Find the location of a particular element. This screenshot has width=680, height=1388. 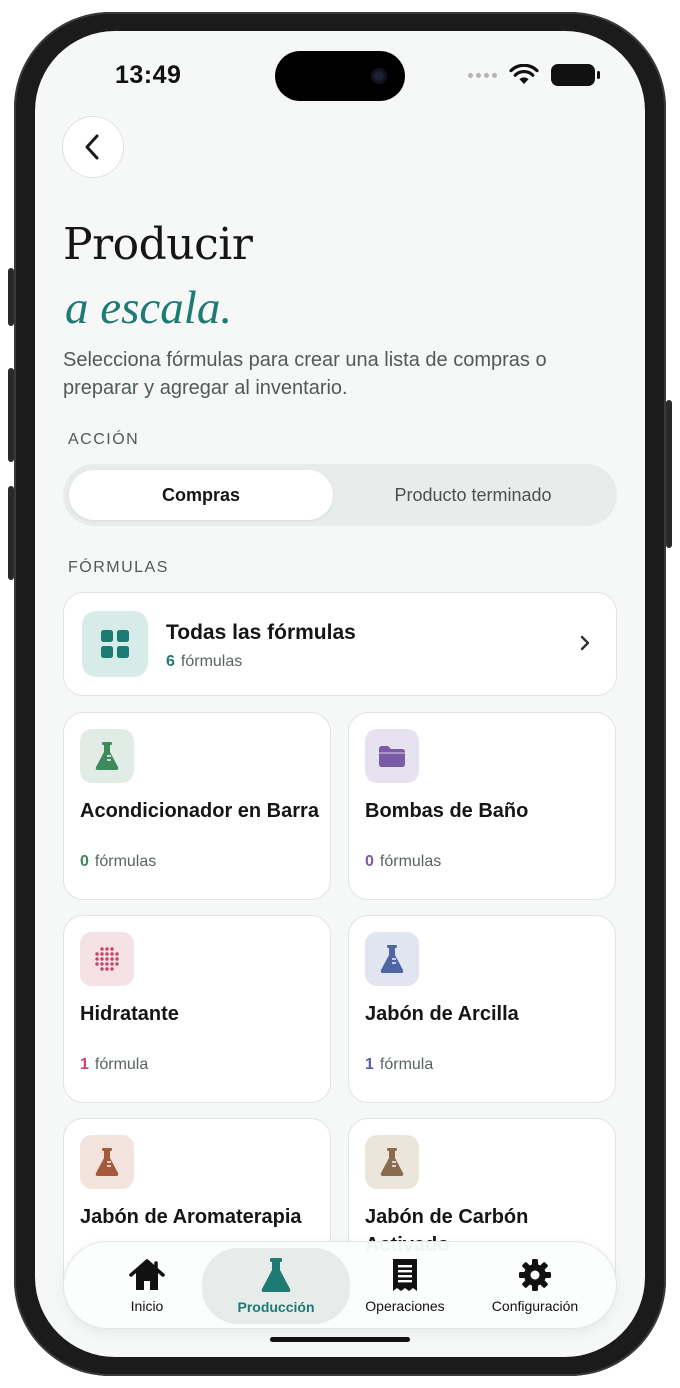

home-icon is located at coordinates (147, 1274).